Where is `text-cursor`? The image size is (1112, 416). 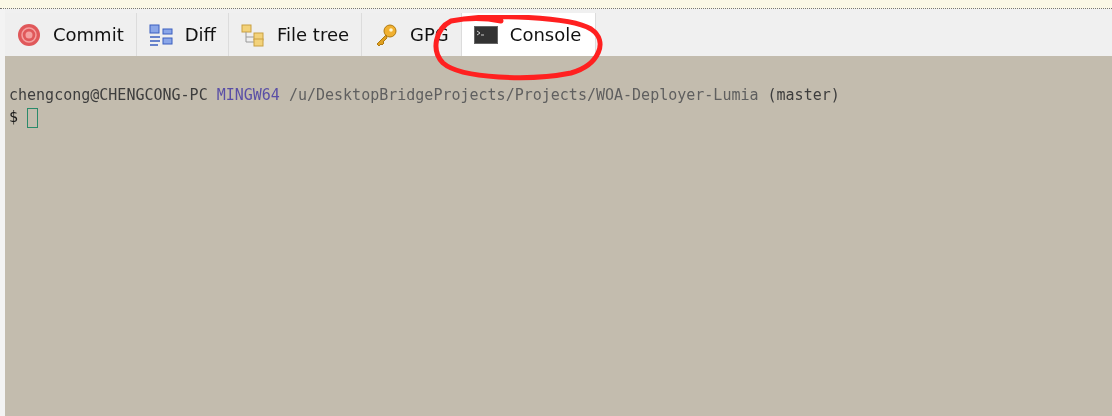
text-cursor is located at coordinates (33, 118).